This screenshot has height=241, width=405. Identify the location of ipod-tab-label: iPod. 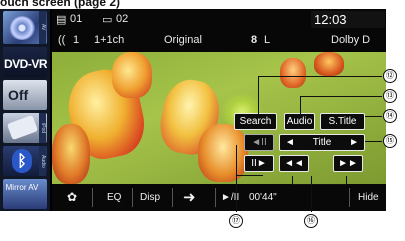
(42, 128).